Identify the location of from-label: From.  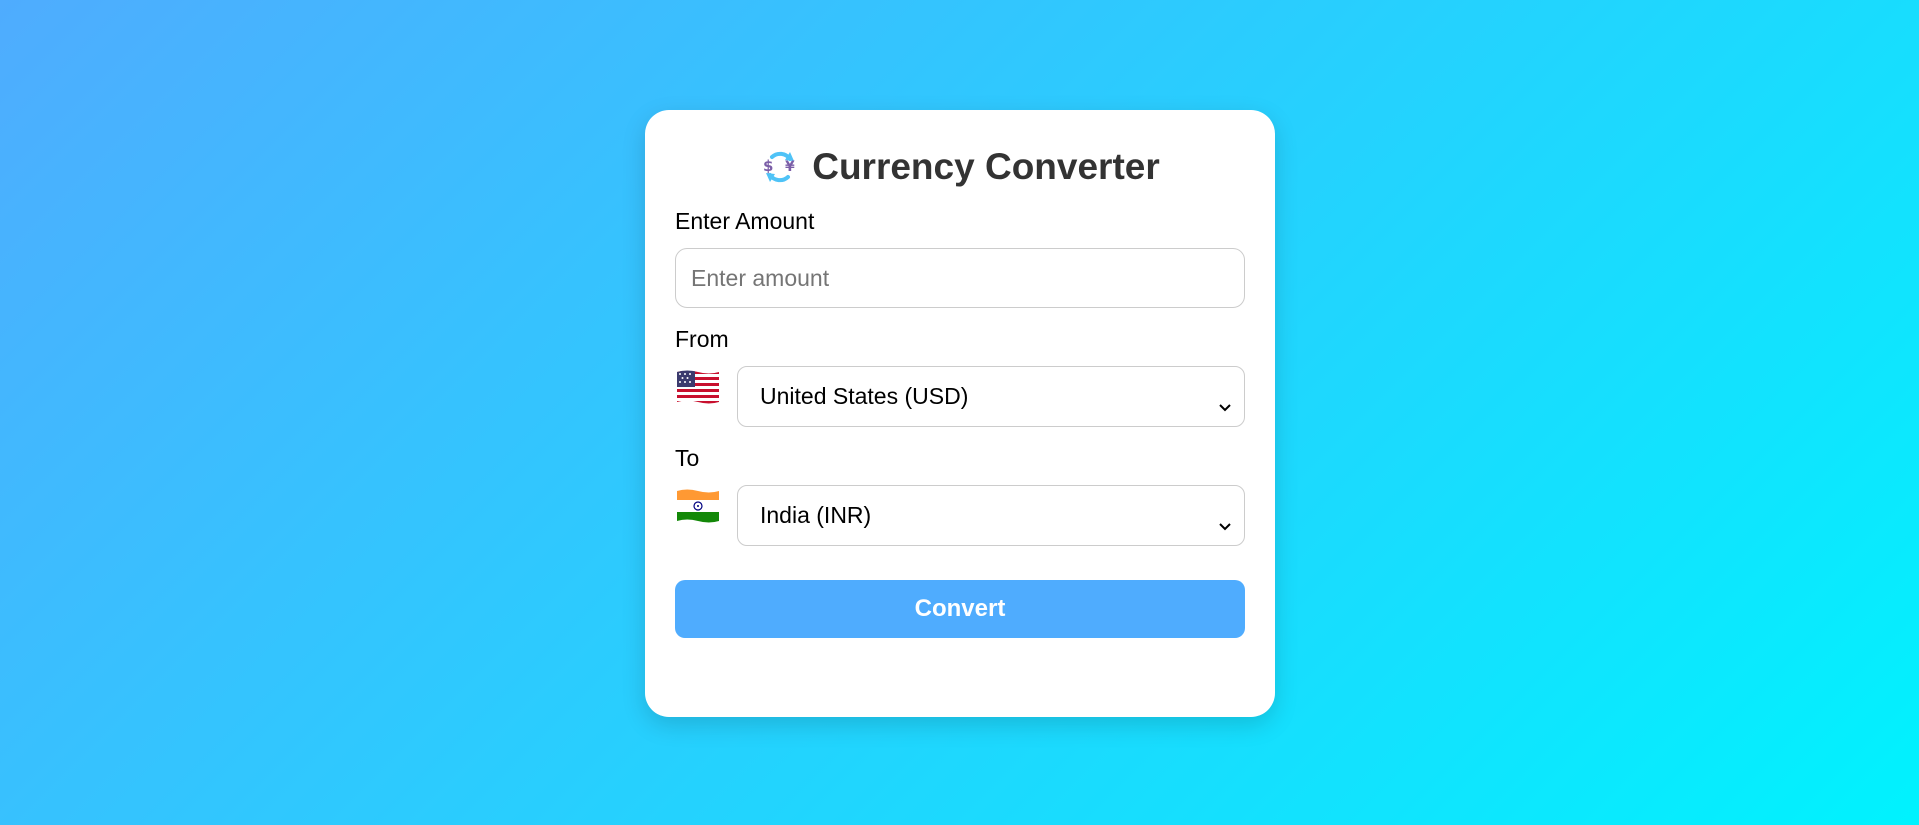
(702, 339).